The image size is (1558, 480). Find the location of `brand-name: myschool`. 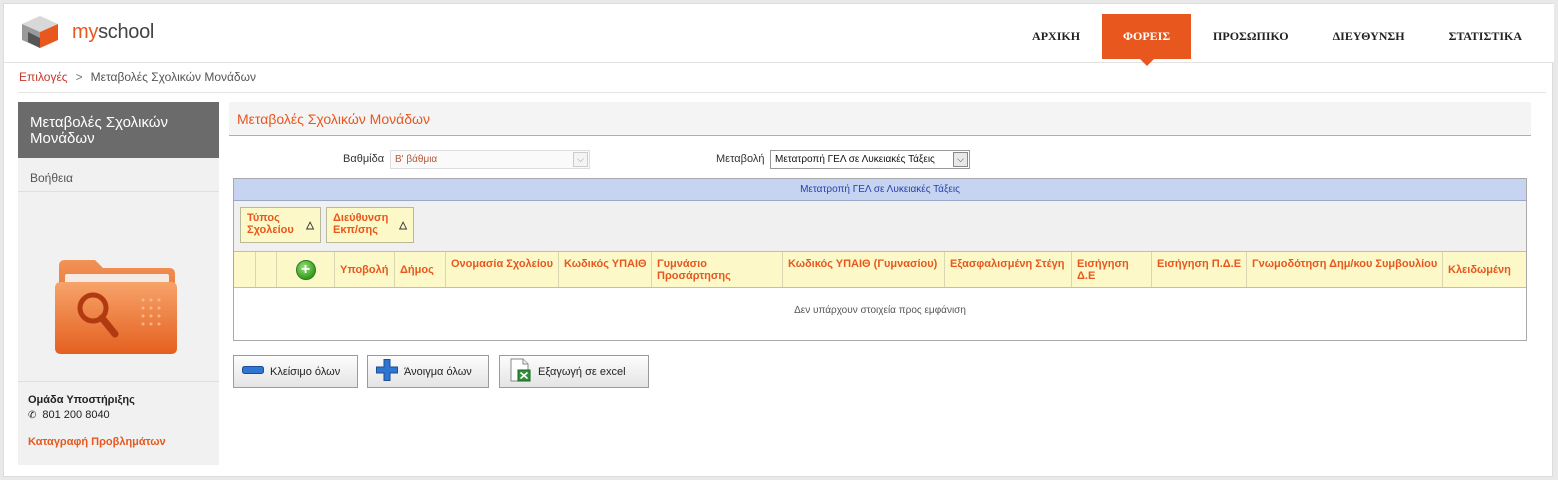

brand-name: myschool is located at coordinates (113, 32).